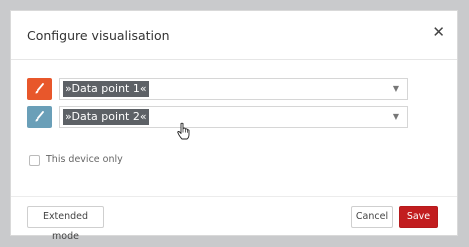 This screenshot has height=247, width=469. Describe the element at coordinates (438, 32) in the screenshot. I see `close-icon: ✕` at that location.